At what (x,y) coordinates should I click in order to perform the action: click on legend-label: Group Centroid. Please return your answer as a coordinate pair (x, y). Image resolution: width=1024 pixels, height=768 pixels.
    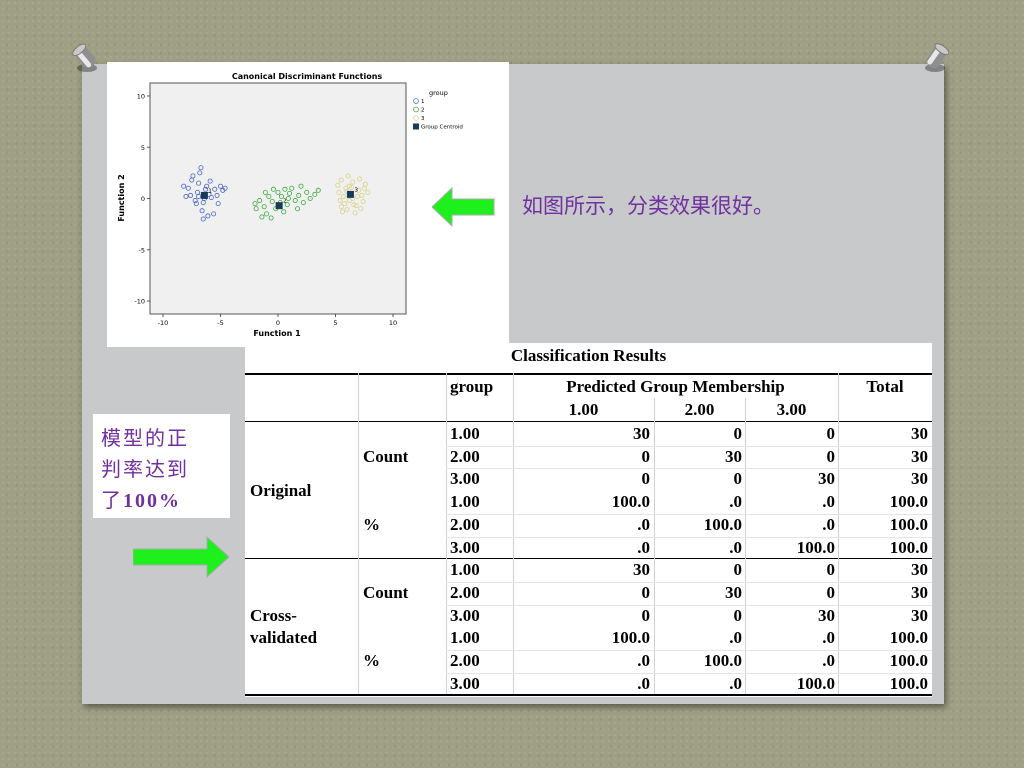
    Looking at the image, I should click on (442, 128).